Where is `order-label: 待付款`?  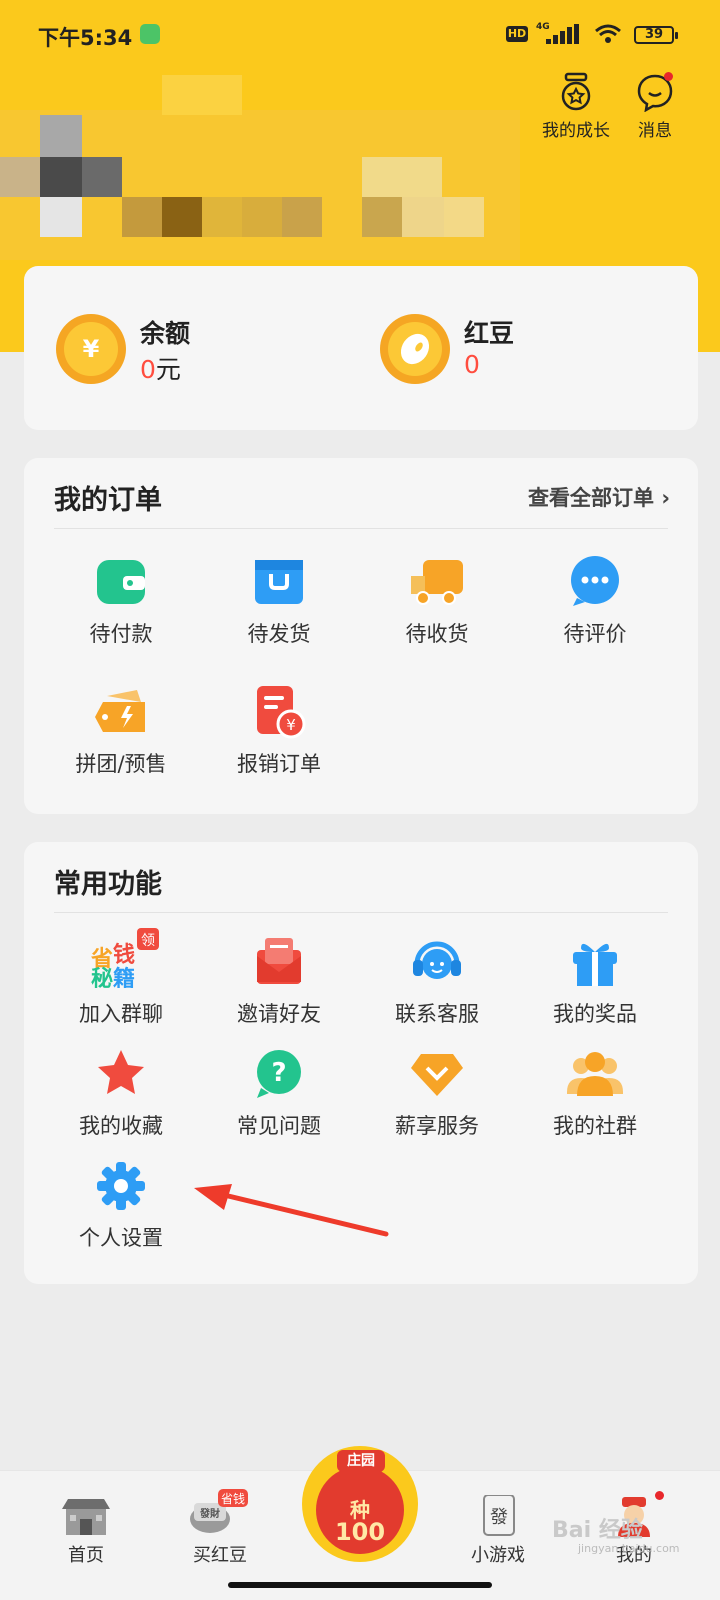 order-label: 待付款 is located at coordinates (121, 634).